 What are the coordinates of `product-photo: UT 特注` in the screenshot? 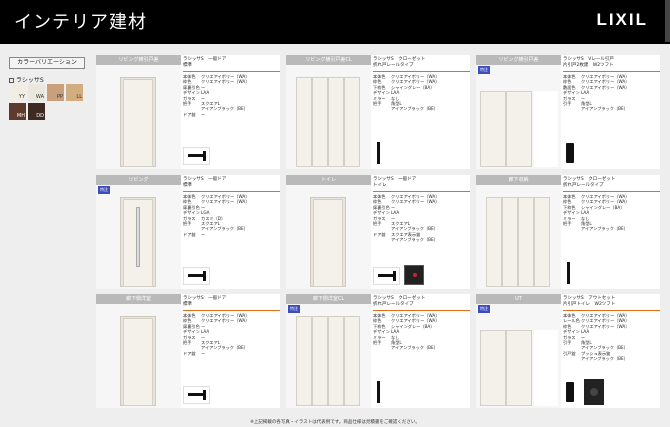 It's located at (518, 351).